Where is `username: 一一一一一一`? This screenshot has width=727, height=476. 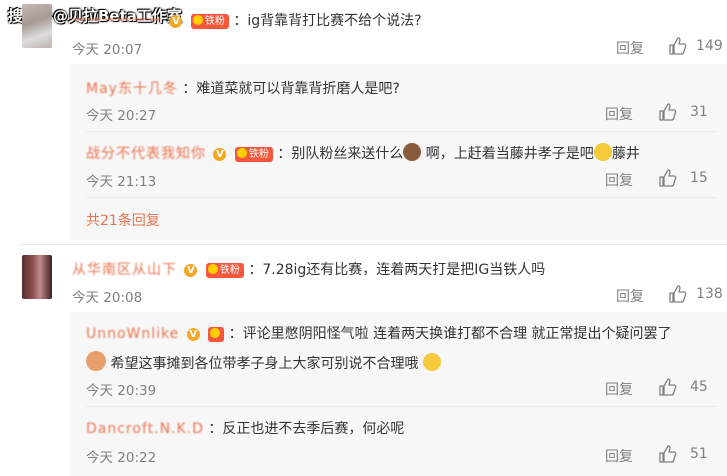 username: 一一一一一一 is located at coordinates (117, 21).